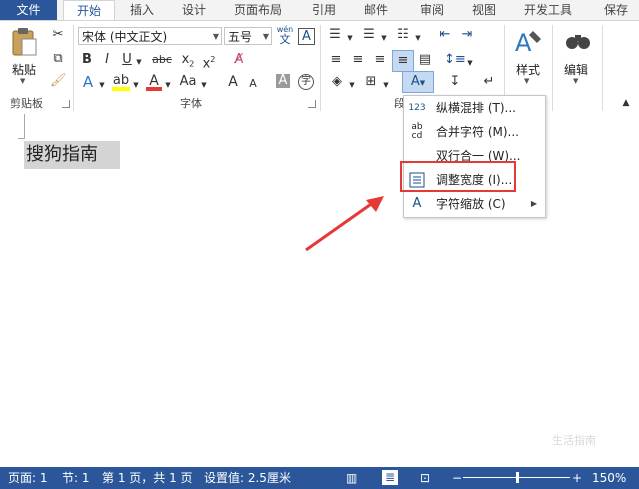 The width and height of the screenshot is (639, 489). I want to click on font-color-icon: A, so click(154, 82).